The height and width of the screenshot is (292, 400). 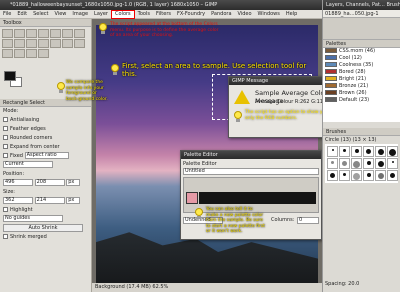 What do you see at coordinates (245, 14) in the screenshot?
I see `menu-video: Video` at bounding box center [245, 14].